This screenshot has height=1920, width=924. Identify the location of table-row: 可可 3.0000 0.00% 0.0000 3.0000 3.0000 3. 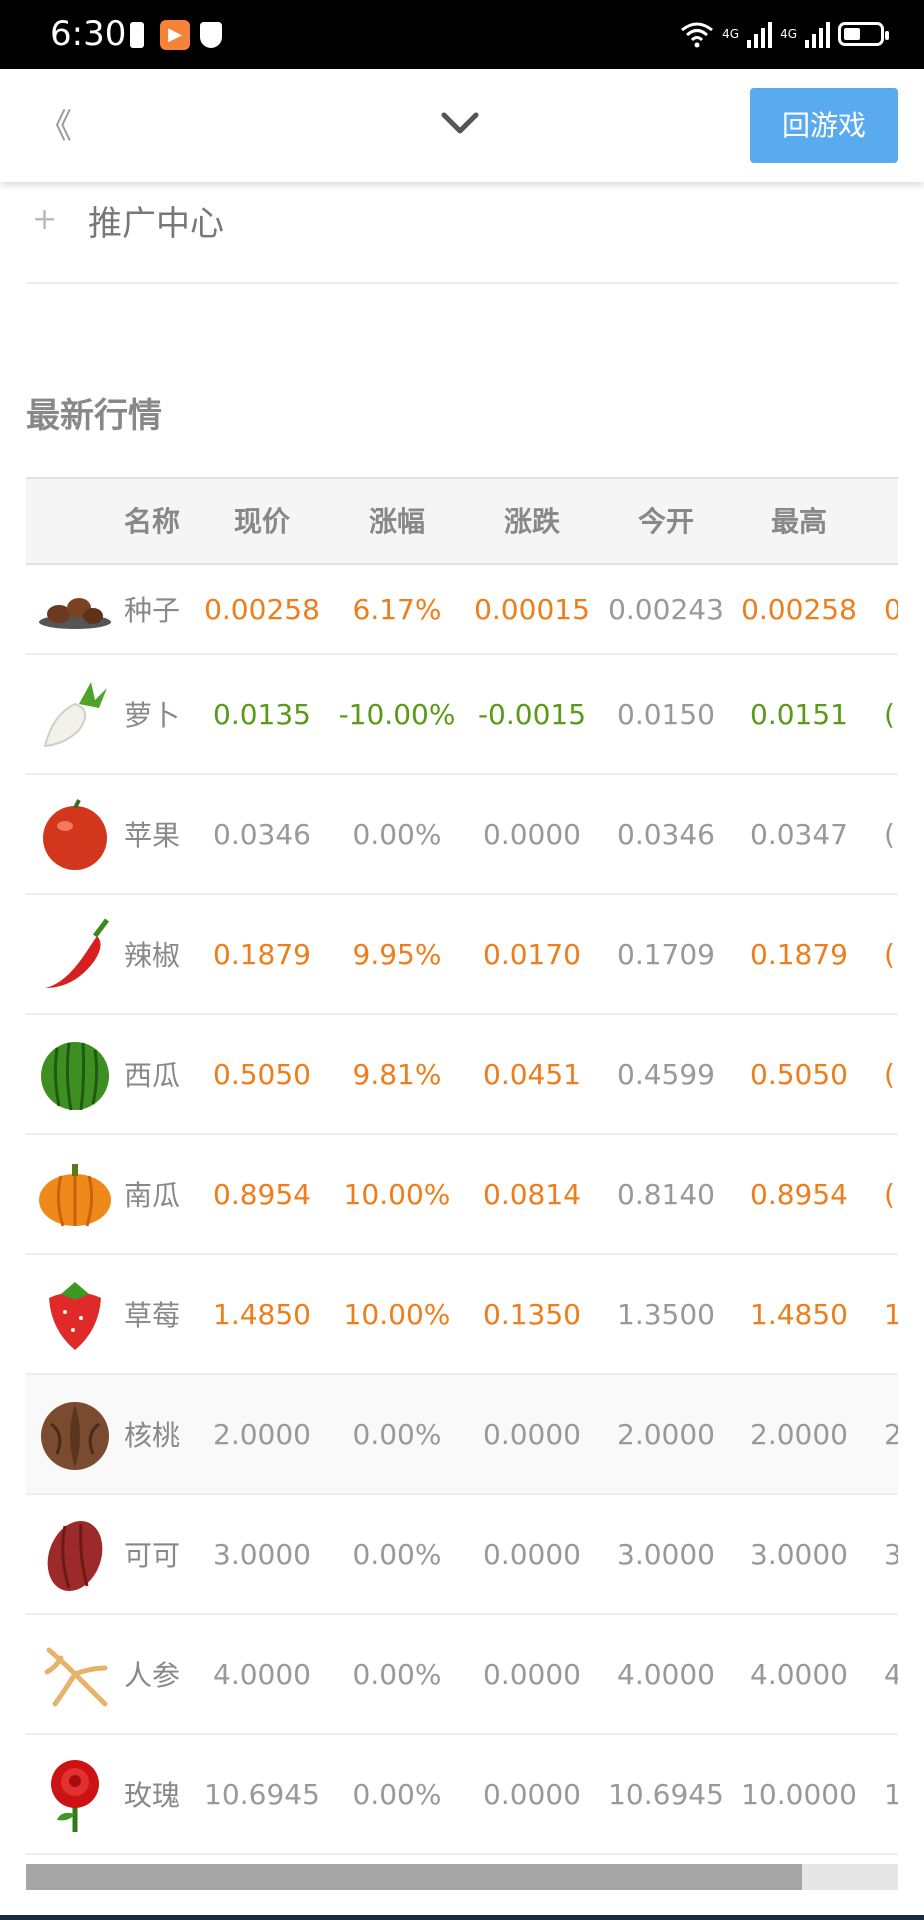
(462, 1555).